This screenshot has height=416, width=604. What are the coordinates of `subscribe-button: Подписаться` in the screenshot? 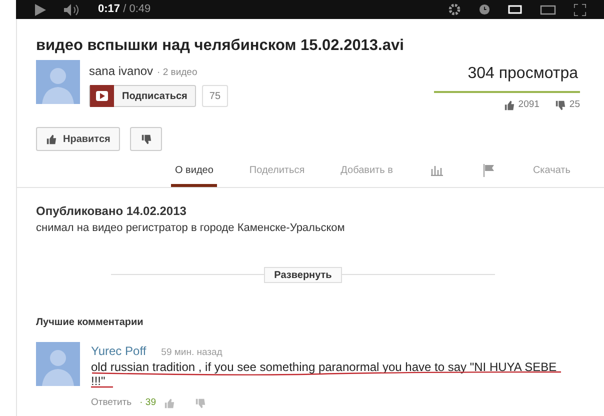 It's located at (142, 96).